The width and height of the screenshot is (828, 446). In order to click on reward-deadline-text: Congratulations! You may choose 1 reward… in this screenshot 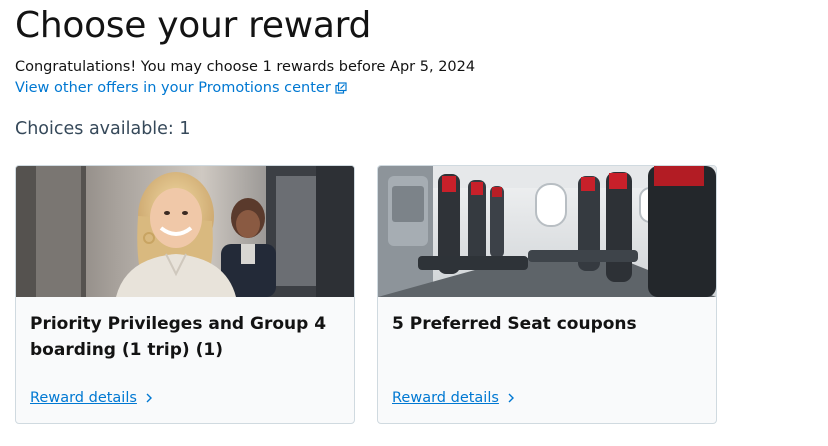, I will do `click(245, 67)`.